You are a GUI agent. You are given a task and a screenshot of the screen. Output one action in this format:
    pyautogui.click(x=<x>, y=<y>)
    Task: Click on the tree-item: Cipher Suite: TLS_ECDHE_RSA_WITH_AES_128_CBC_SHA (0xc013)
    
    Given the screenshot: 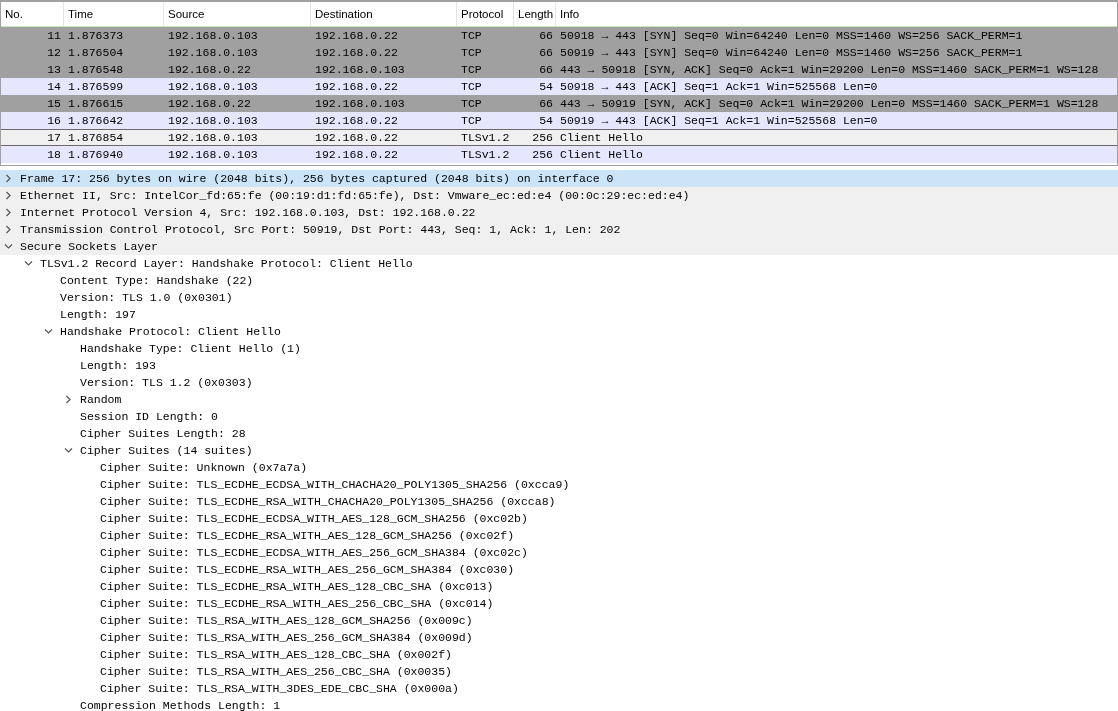 What is the action you would take?
    pyautogui.click(x=297, y=586)
    